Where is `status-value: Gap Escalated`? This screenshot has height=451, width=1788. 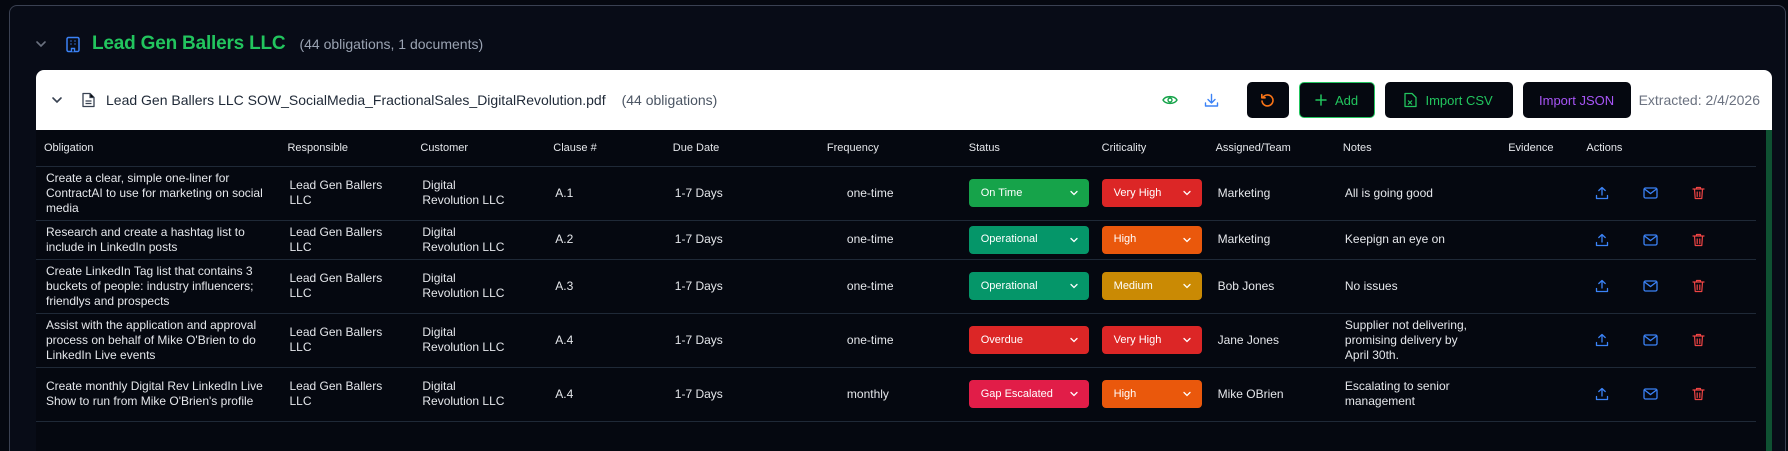 status-value: Gap Escalated is located at coordinates (1016, 393).